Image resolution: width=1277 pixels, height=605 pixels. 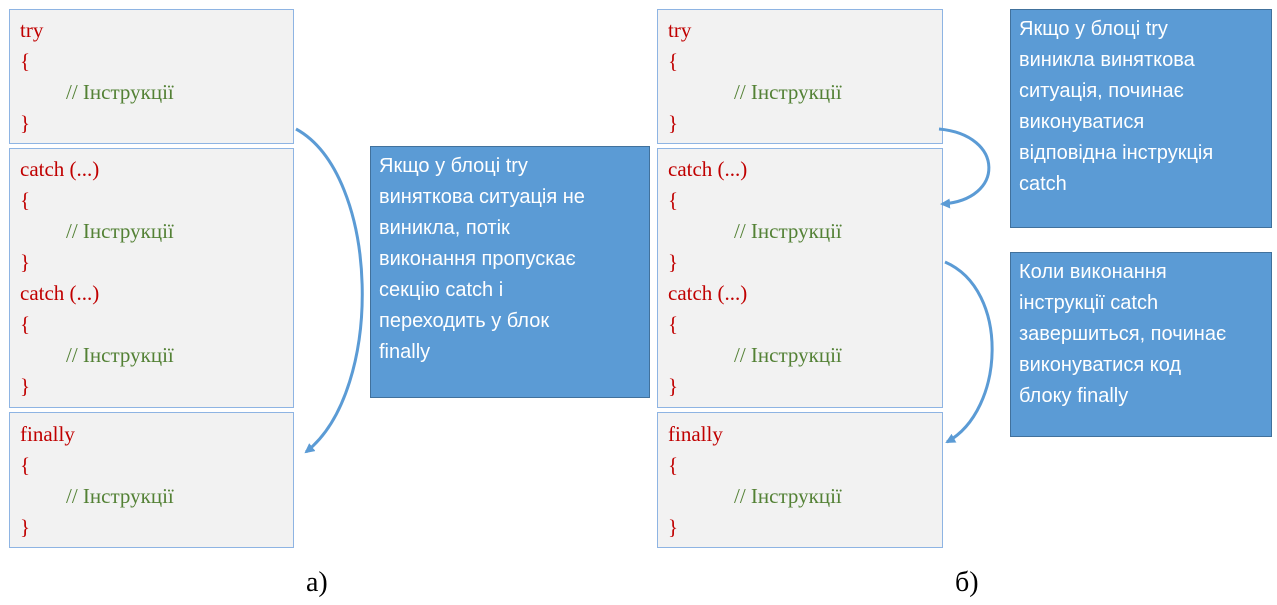 I want to click on try-to-finally-arrow, so click(x=329, y=290).